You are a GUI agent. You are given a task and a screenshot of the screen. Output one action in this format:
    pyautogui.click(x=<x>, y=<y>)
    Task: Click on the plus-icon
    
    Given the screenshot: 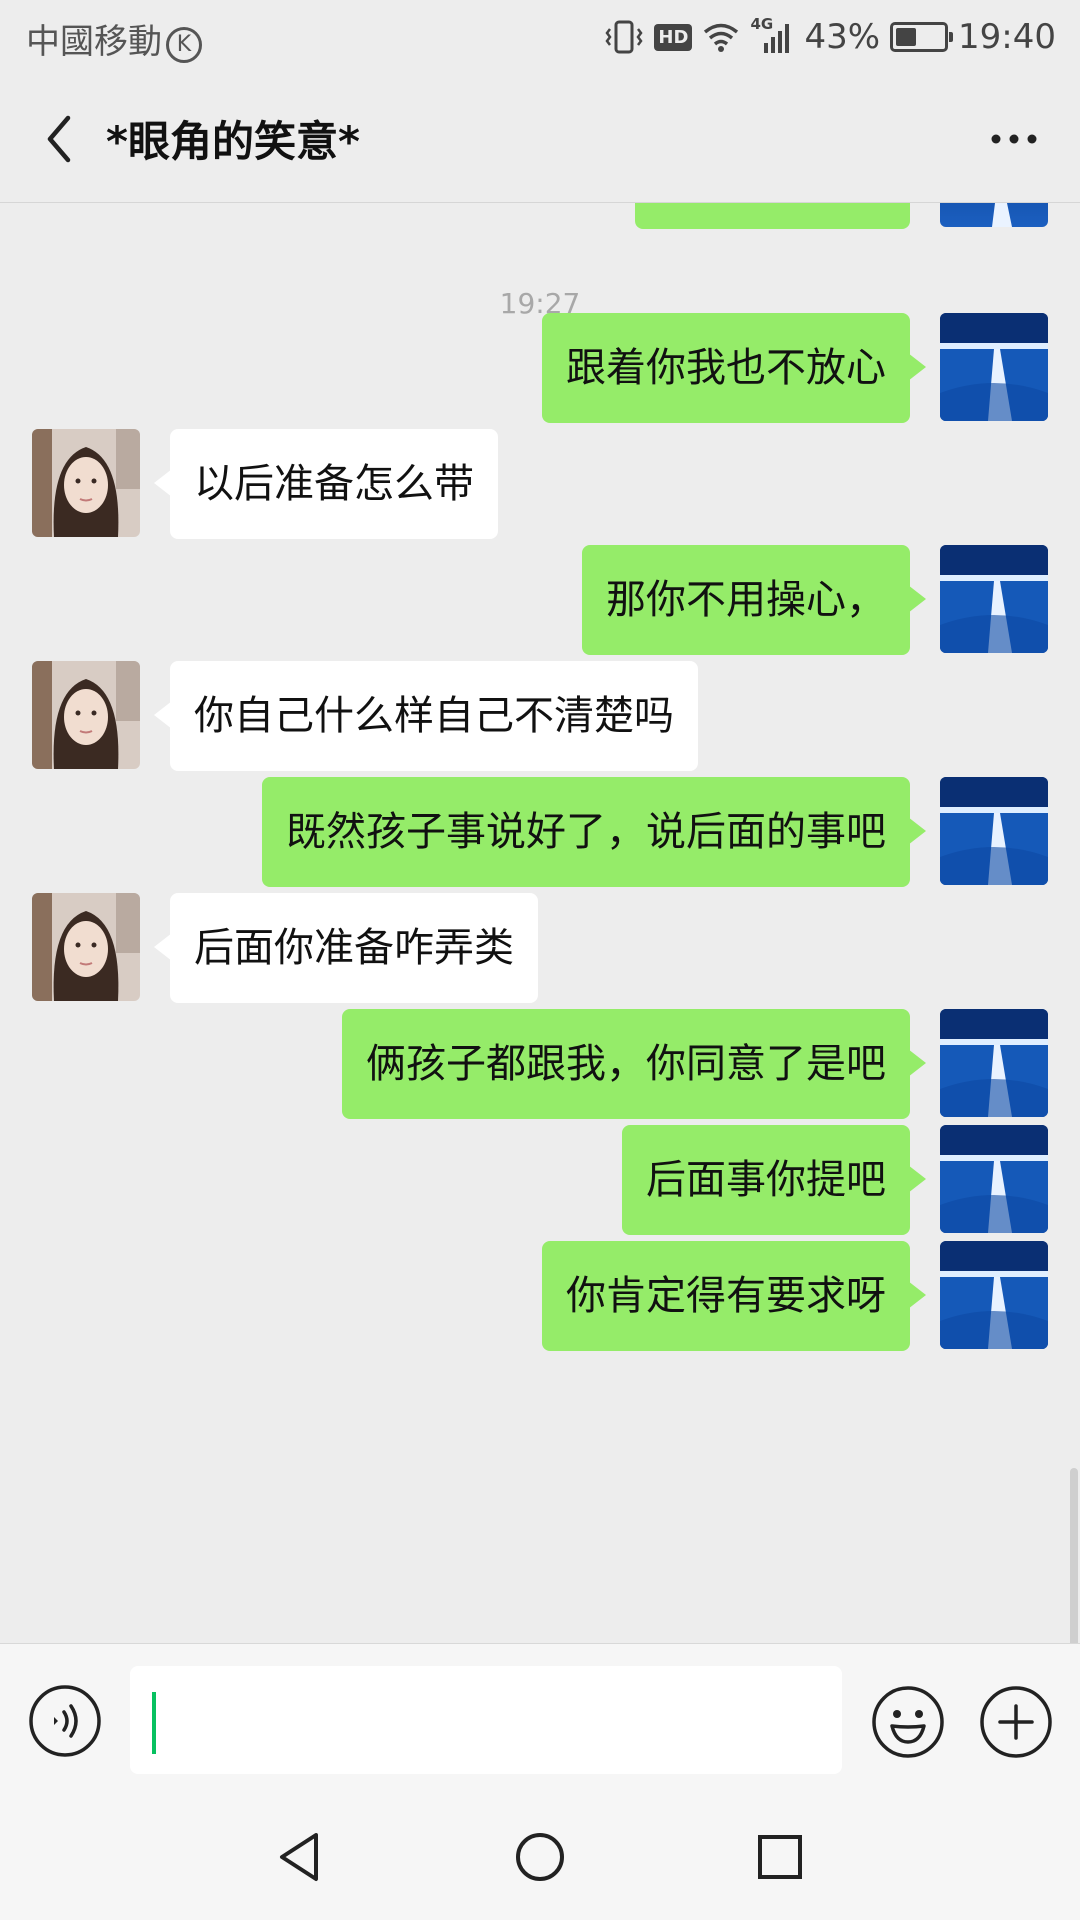 What is the action you would take?
    pyautogui.click(x=1016, y=1722)
    